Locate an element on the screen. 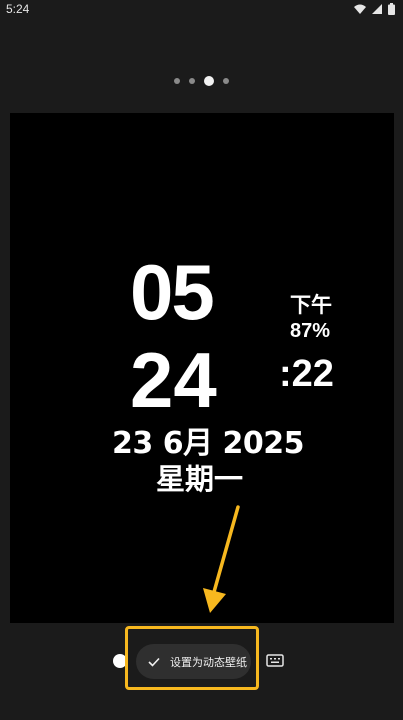 The width and height of the screenshot is (403, 720). bottom-action-row: 设置为动态壁纸 is located at coordinates (201, 659).